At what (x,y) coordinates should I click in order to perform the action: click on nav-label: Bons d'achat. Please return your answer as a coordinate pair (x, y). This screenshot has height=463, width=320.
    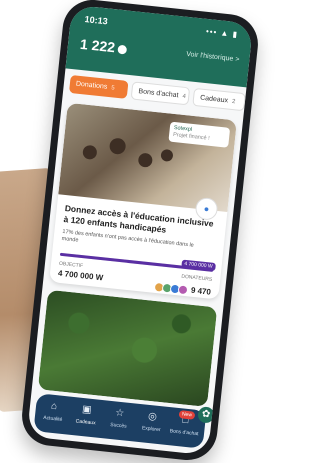
    Looking at the image, I should click on (184, 433).